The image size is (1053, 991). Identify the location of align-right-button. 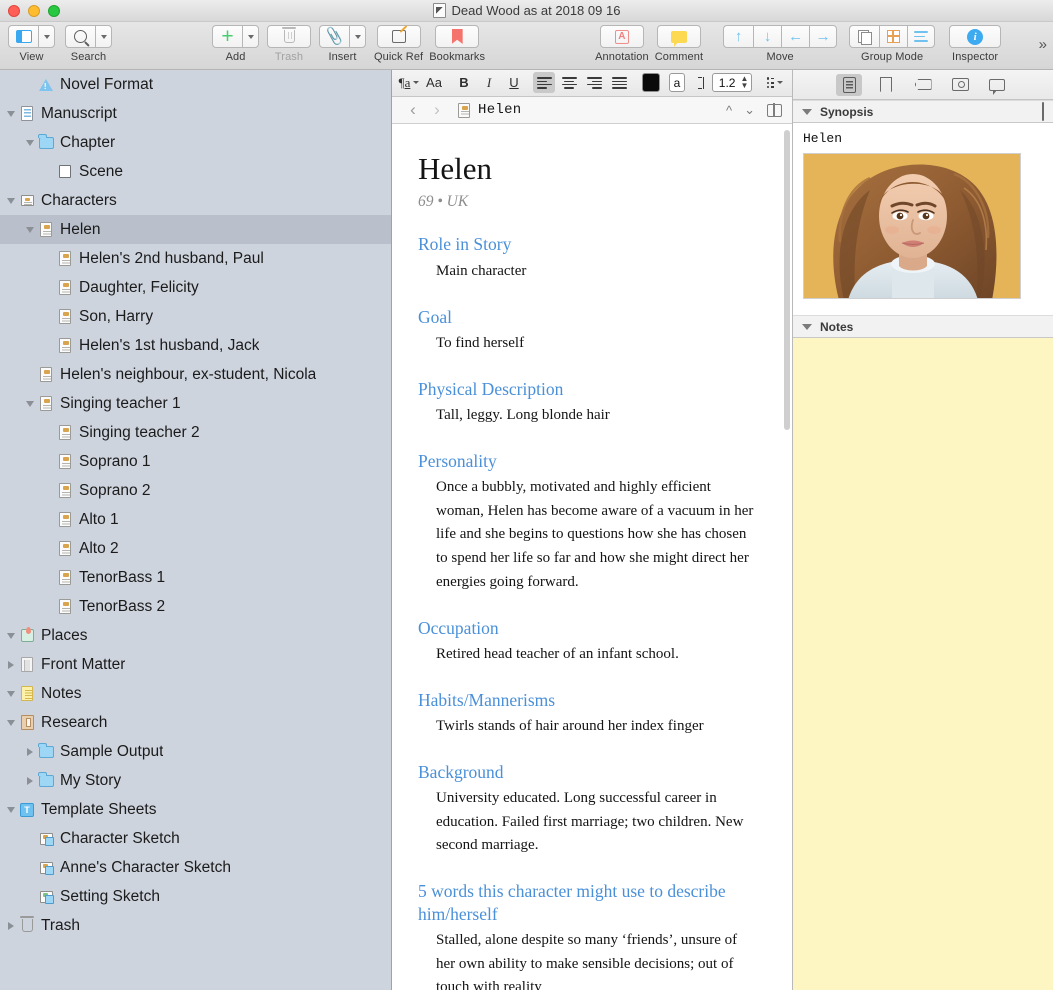
(594, 82).